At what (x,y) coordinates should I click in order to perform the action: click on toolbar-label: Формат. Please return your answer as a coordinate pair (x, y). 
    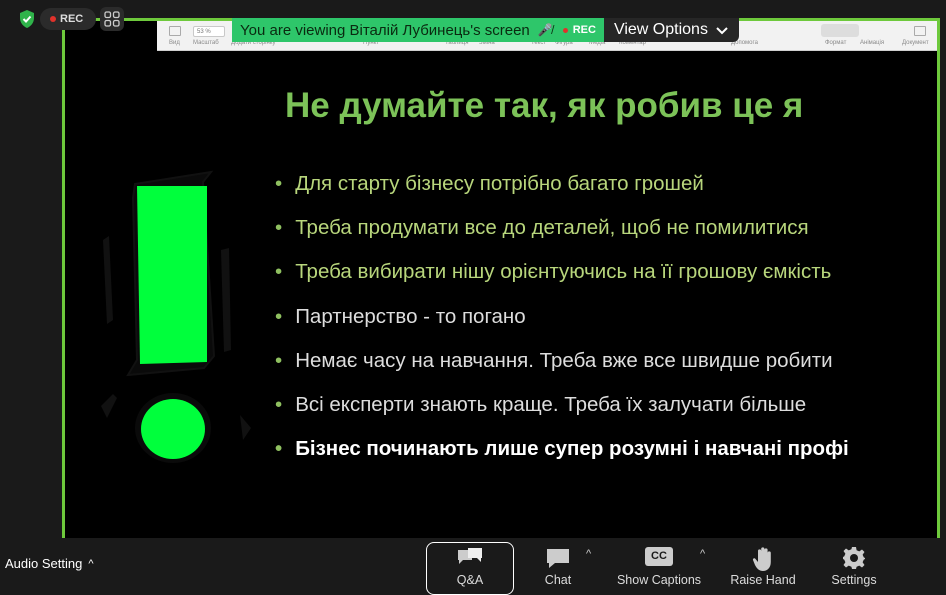
    Looking at the image, I should click on (836, 43).